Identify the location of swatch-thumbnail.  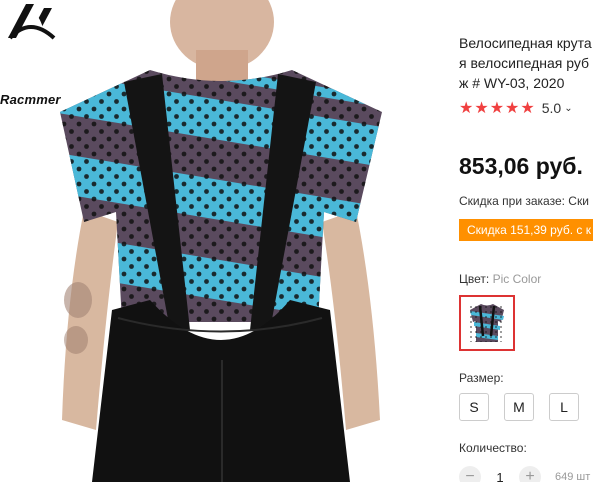
(487, 323).